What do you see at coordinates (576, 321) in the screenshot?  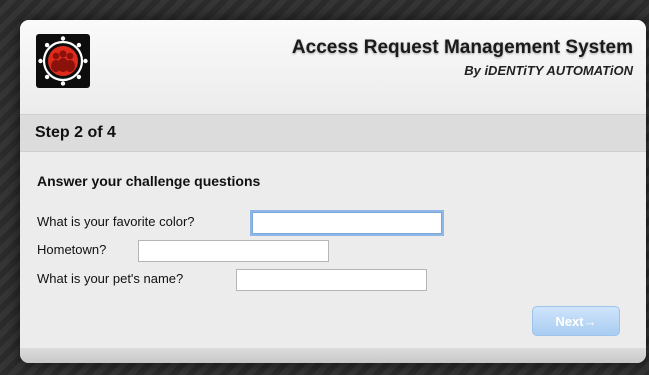 I see `next-button: Next→` at bounding box center [576, 321].